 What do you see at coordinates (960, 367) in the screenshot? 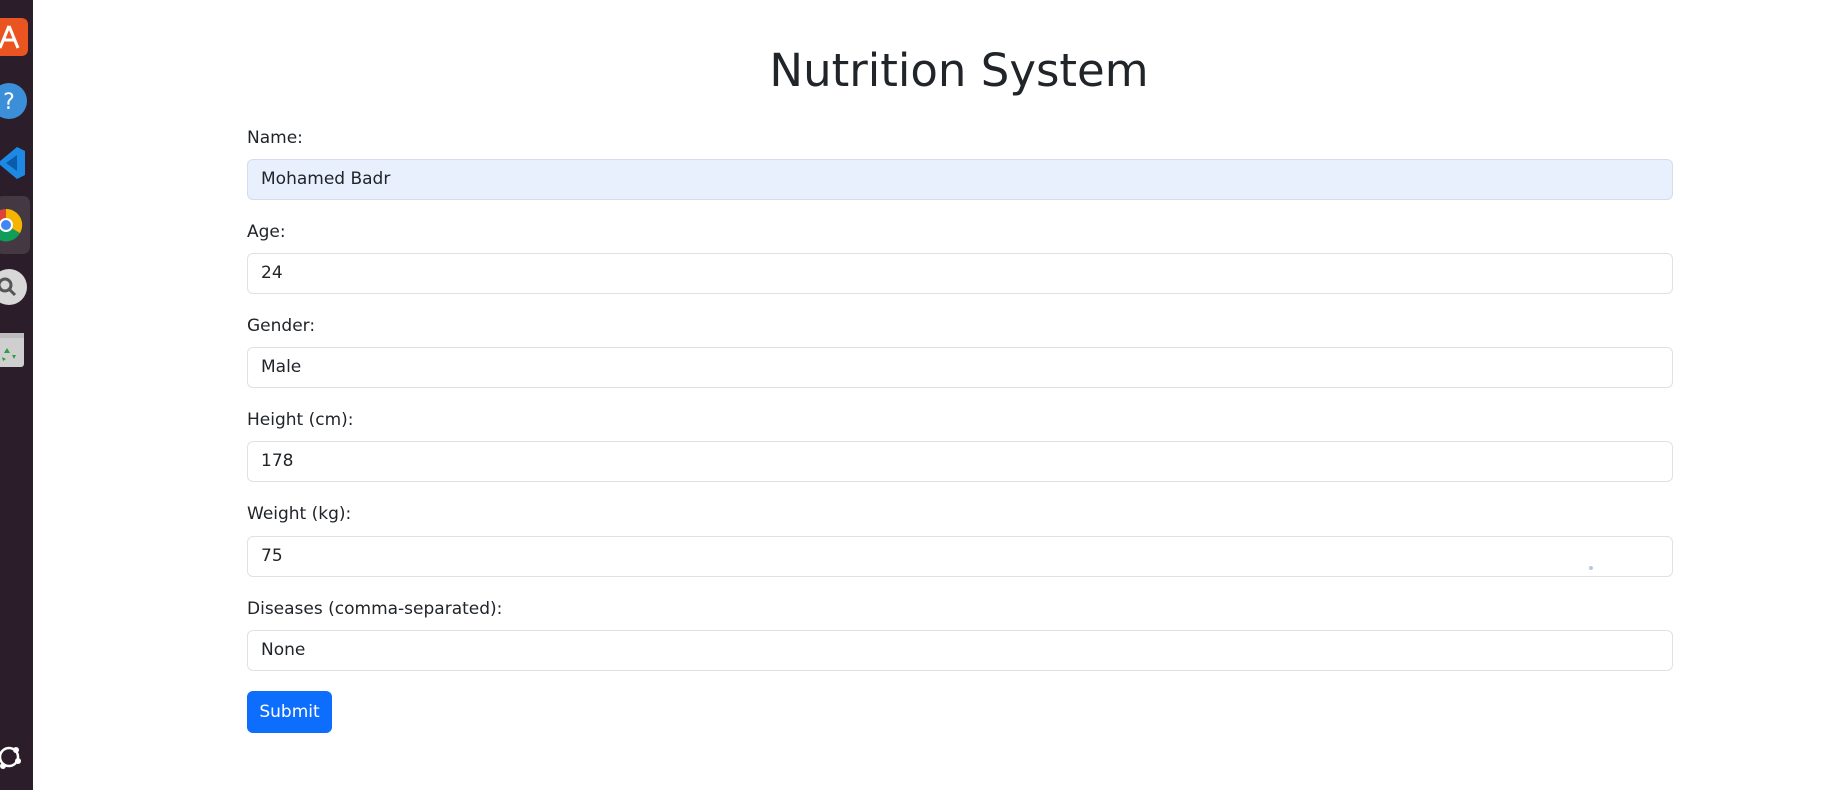
I see `gender-input: Male` at bounding box center [960, 367].